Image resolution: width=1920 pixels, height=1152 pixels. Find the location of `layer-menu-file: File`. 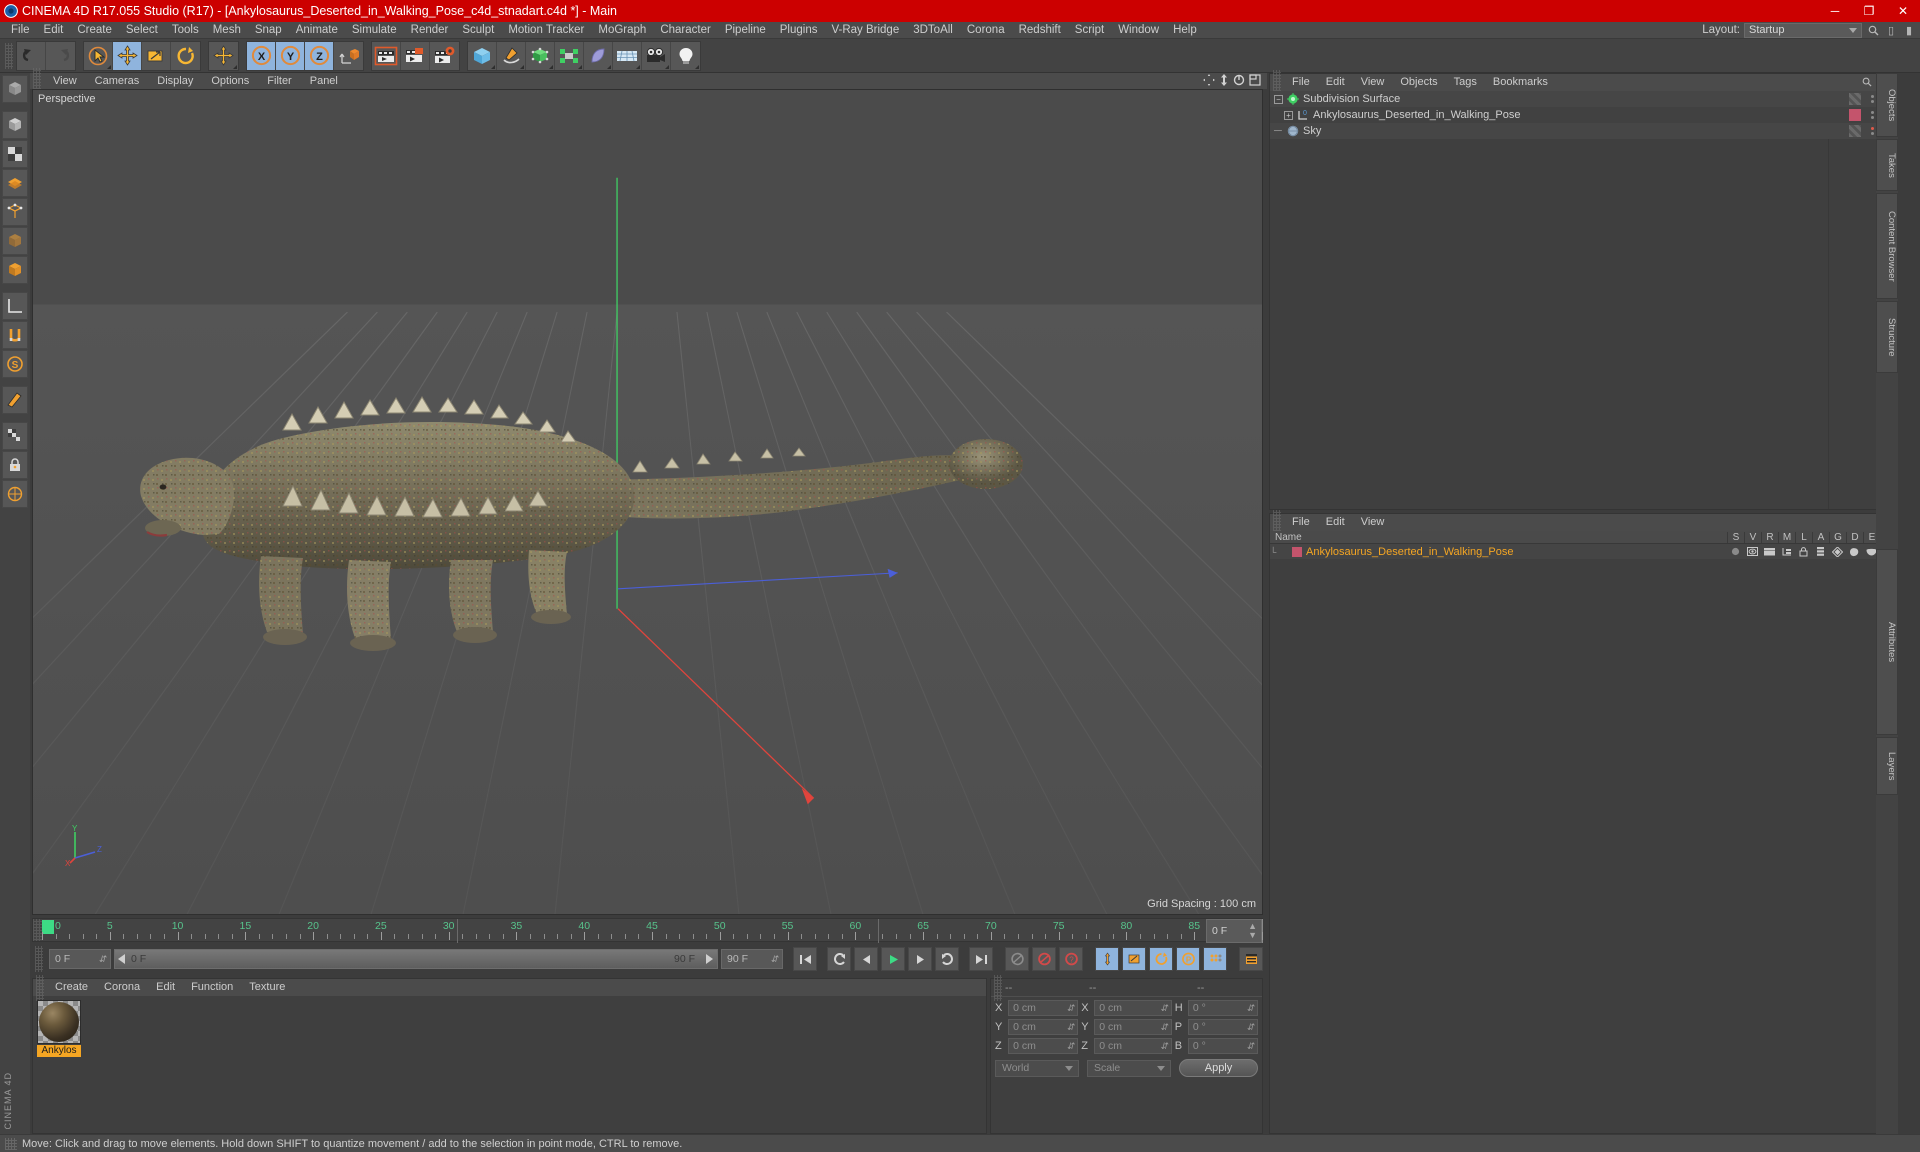

layer-menu-file: File is located at coordinates (1301, 522).